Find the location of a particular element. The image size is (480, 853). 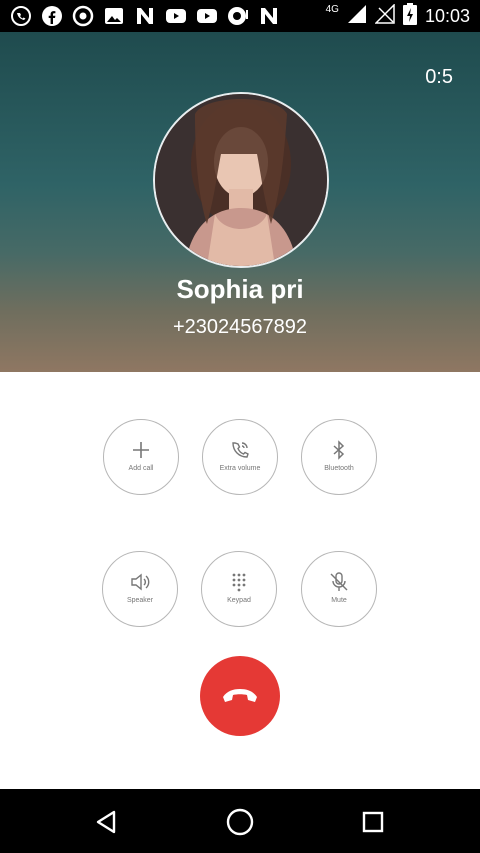

end-call-button is located at coordinates (240, 696).